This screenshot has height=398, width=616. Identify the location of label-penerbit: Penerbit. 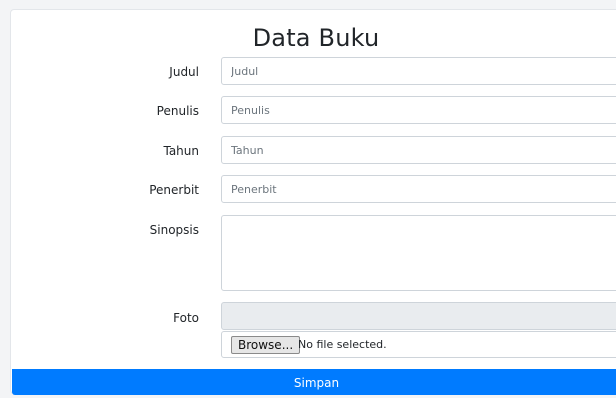
(174, 190).